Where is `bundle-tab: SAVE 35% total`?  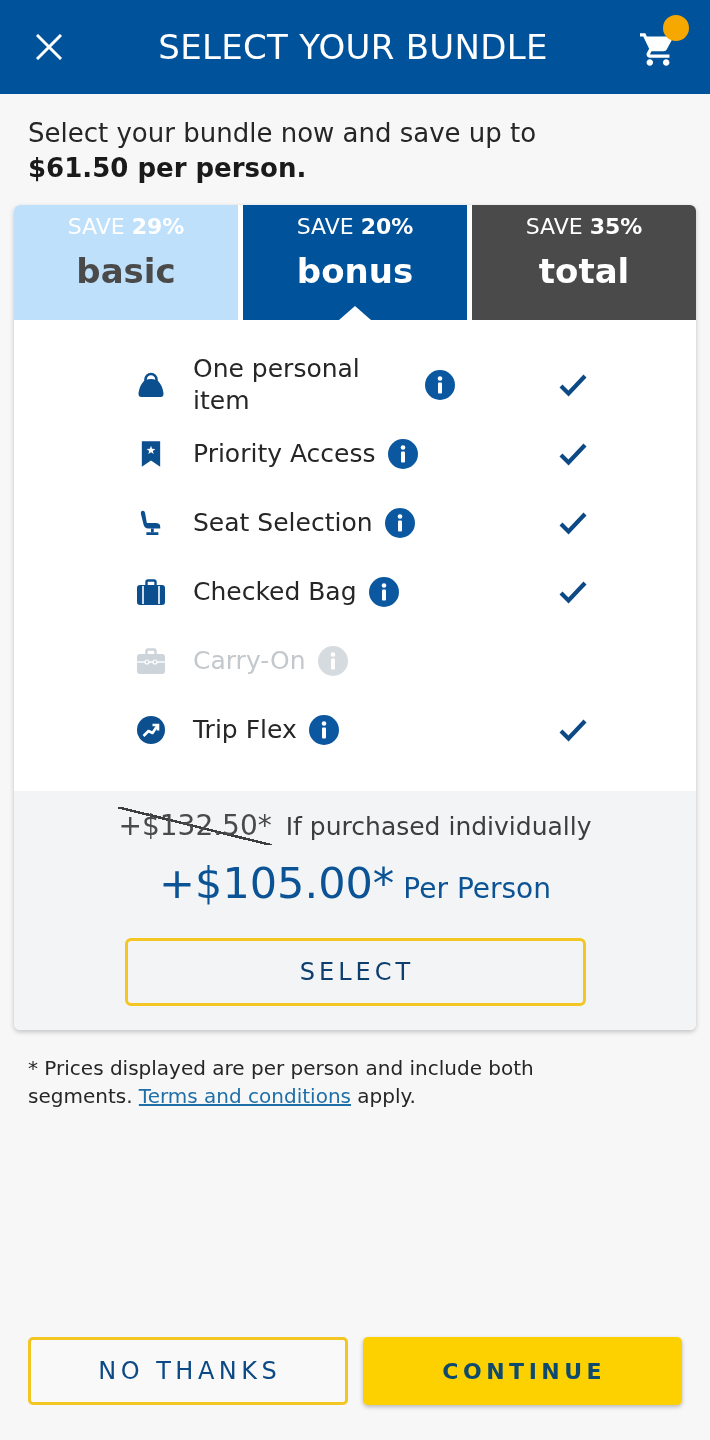
bundle-tab: SAVE 35% total is located at coordinates (584, 262).